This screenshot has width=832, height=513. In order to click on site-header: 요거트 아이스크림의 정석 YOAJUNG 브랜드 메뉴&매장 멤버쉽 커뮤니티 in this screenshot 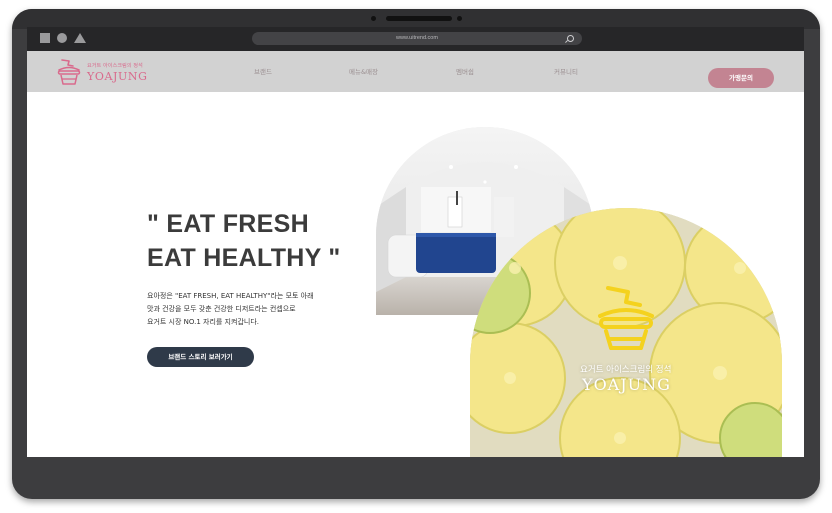, I will do `click(415, 71)`.